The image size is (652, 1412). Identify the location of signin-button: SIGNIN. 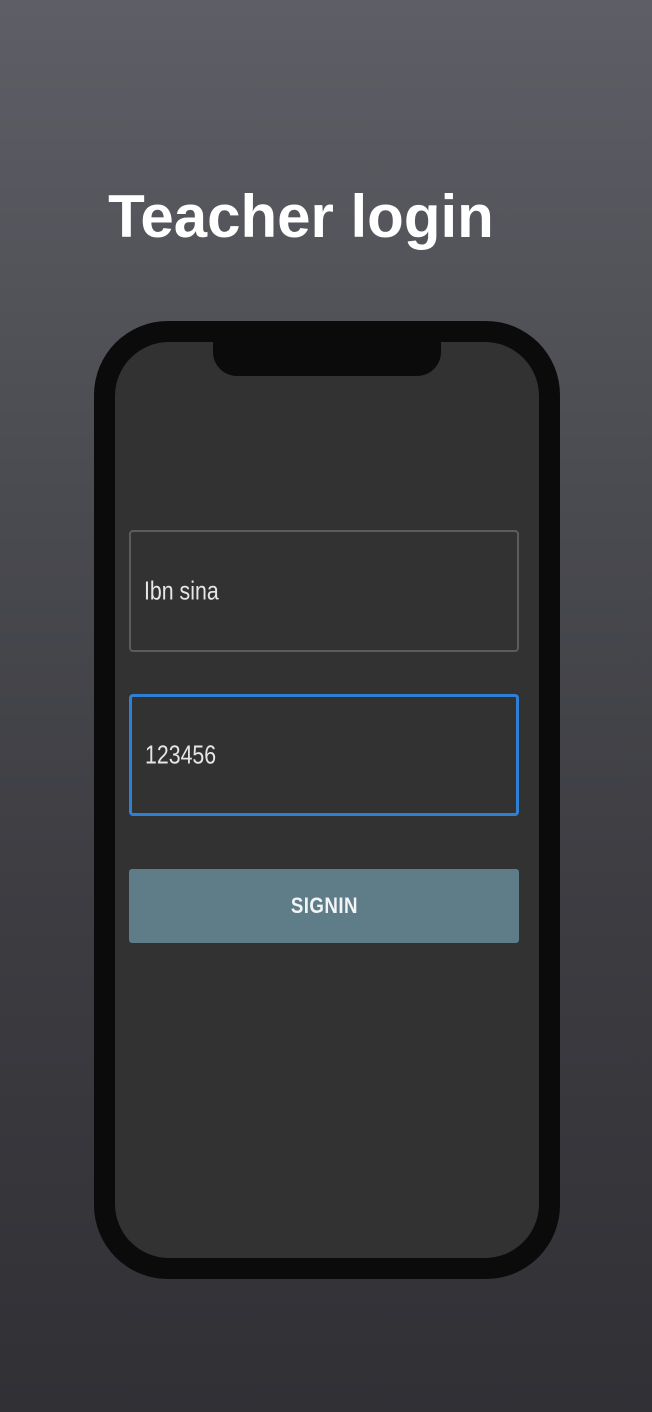
(324, 906).